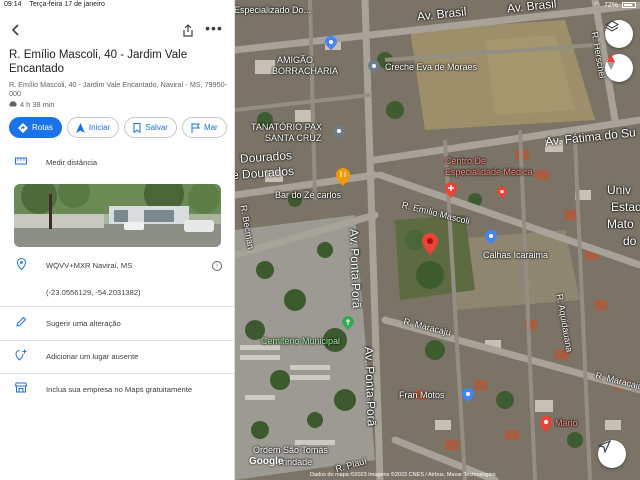 The height and width of the screenshot is (480, 640). What do you see at coordinates (546, 424) in the screenshot?
I see `shop-pin-icon` at bounding box center [546, 424].